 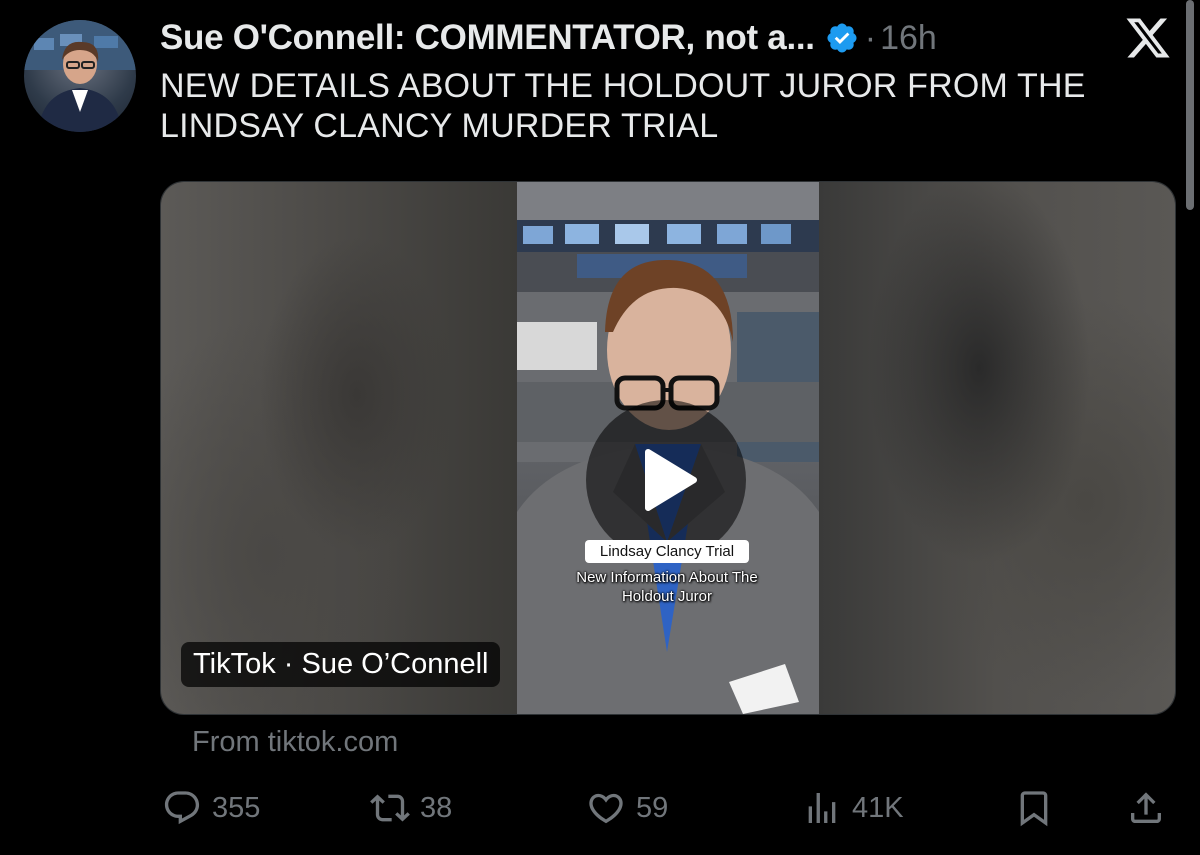 What do you see at coordinates (411, 808) in the screenshot?
I see `repost-button: 38` at bounding box center [411, 808].